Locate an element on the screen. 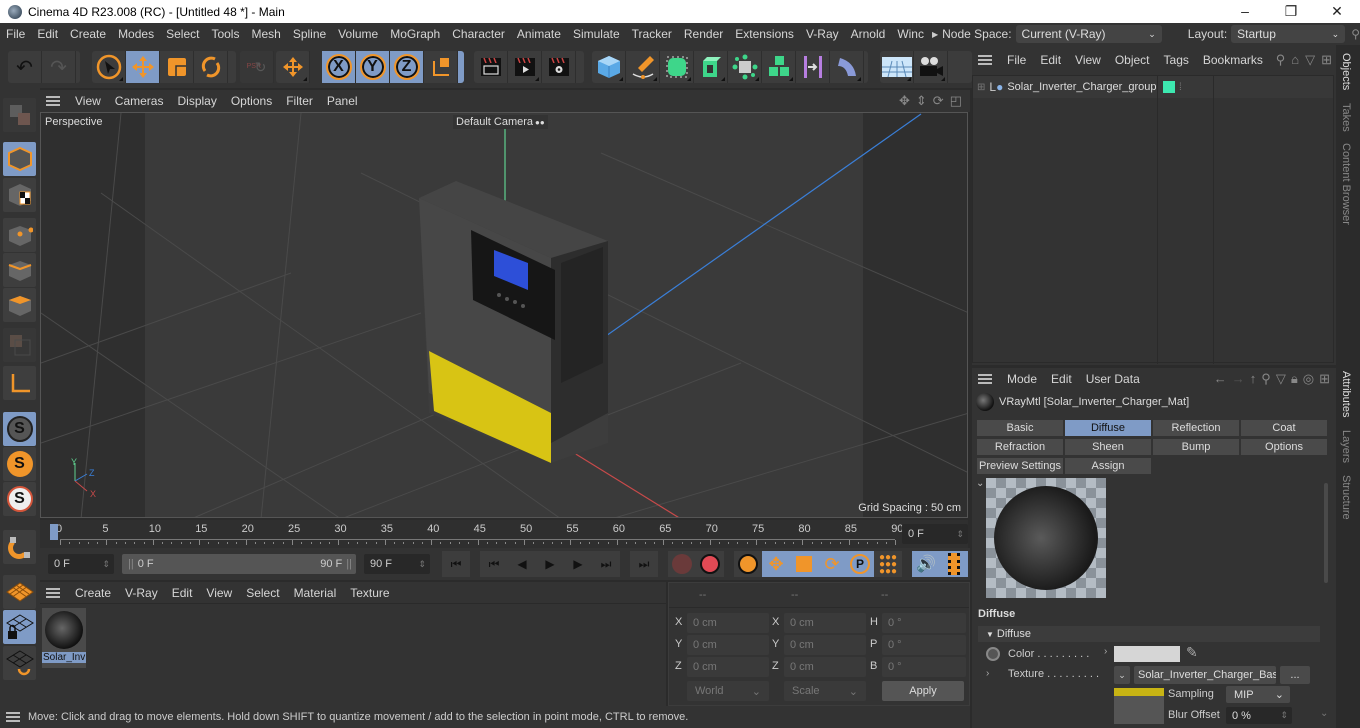  scale-tool-button is located at coordinates (177, 67).